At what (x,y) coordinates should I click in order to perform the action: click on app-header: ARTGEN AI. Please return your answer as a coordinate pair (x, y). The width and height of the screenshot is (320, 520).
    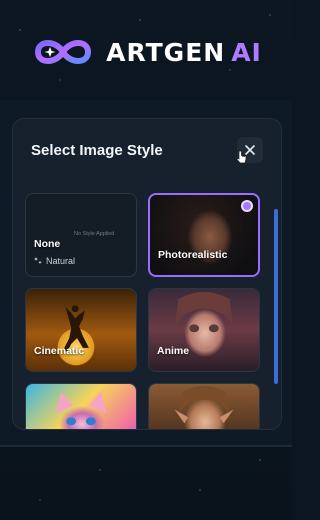
    Looking at the image, I should click on (146, 52).